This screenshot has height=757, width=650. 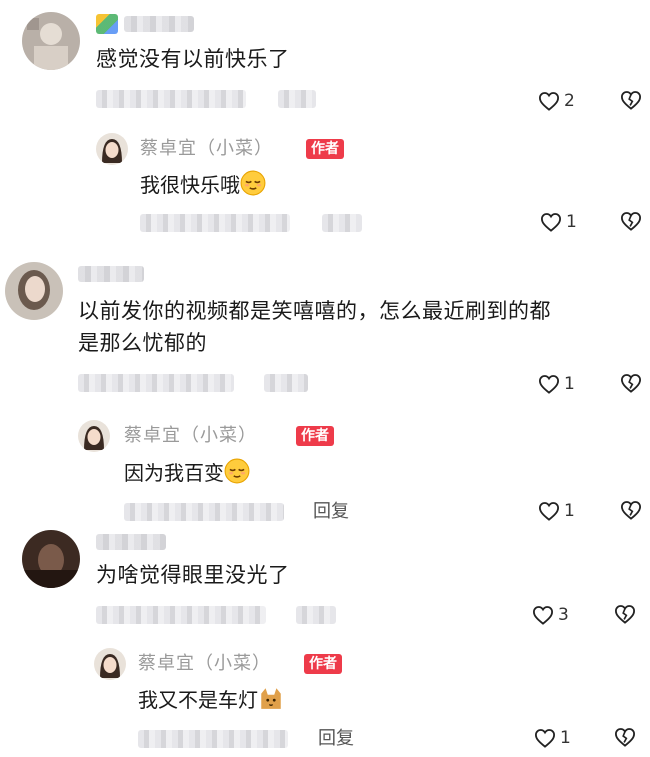 I want to click on user-badge-icon, so click(x=107, y=24).